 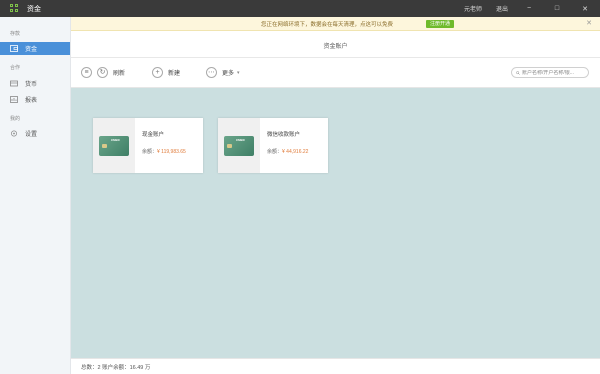 I want to click on toolbar: ≡ ↻ 刷新 + 新建 ⋯ 更多 ▾, so click(x=335, y=73).